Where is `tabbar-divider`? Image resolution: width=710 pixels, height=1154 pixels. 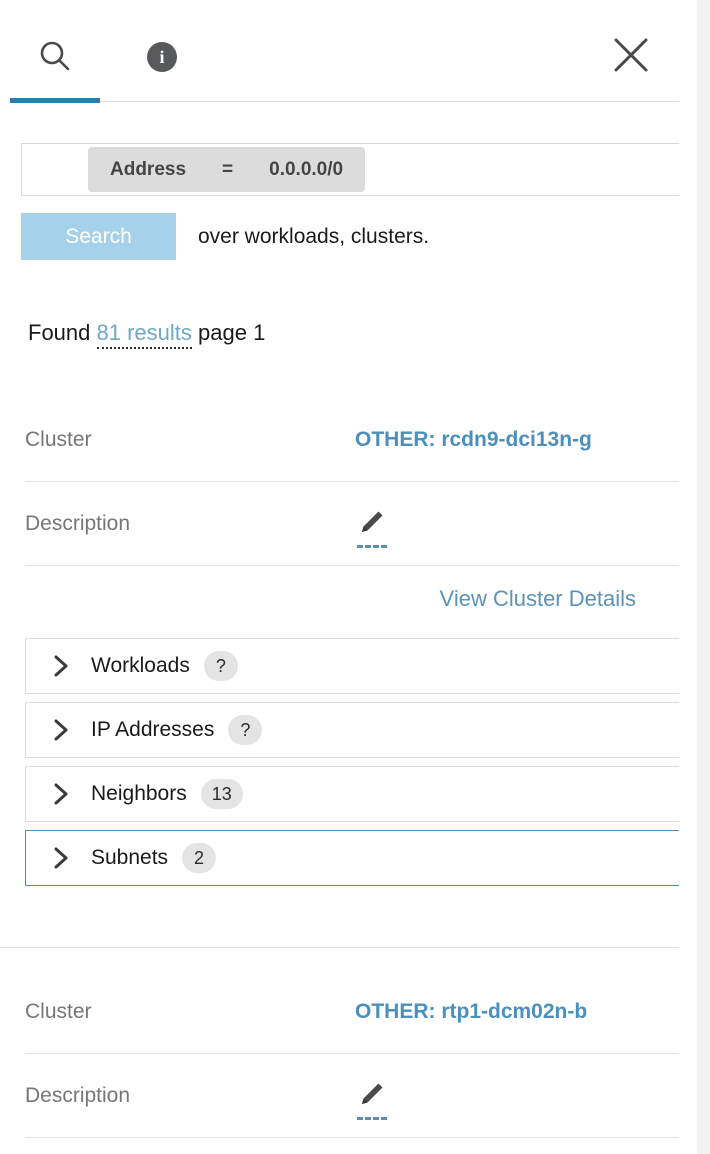 tabbar-divider is located at coordinates (389, 101).